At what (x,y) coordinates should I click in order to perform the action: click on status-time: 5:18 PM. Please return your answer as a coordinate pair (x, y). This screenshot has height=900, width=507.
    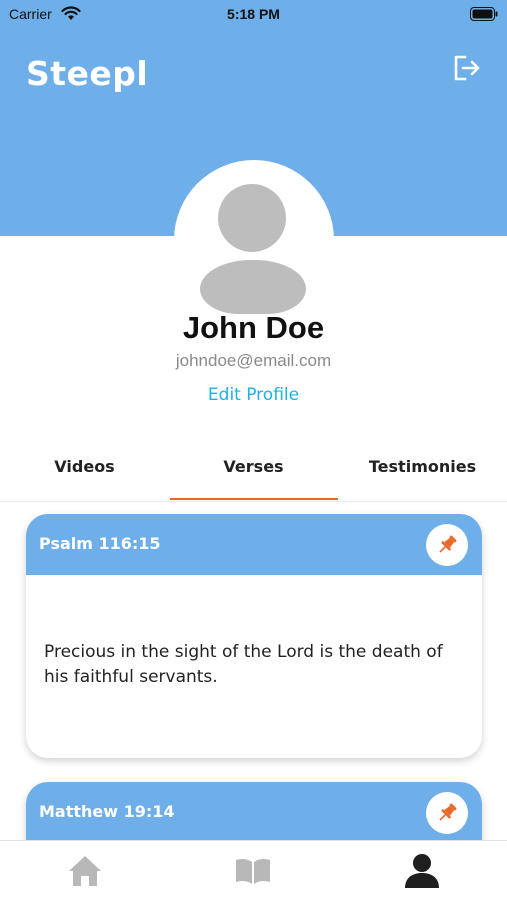
    Looking at the image, I should click on (253, 14).